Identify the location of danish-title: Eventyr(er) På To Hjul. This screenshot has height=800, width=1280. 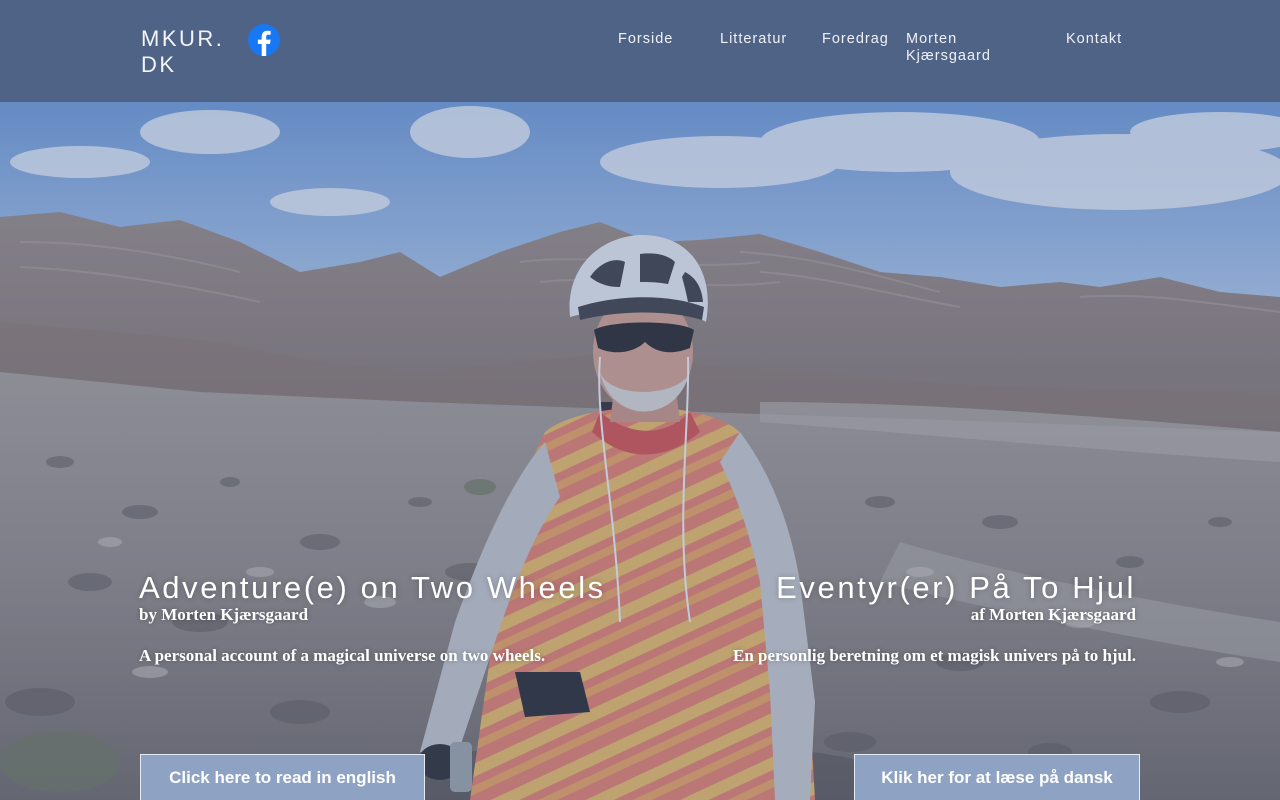
(956, 587).